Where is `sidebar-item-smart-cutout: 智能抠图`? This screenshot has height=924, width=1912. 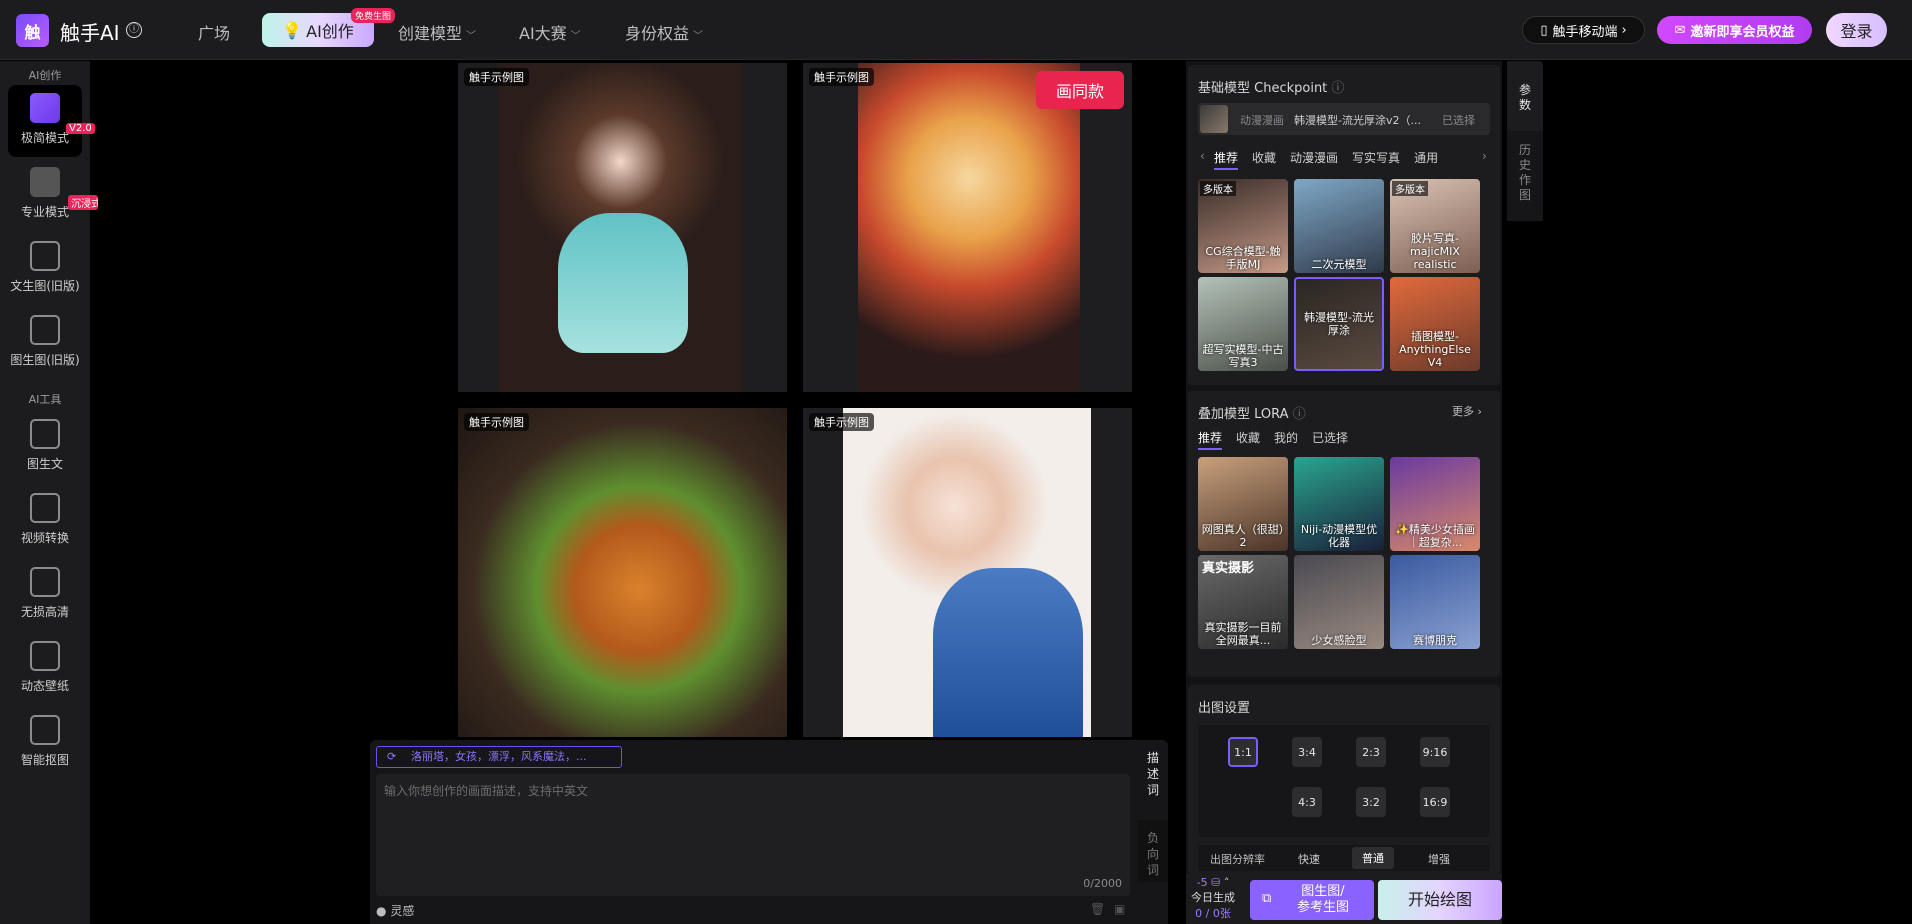
sidebar-item-smart-cutout: 智能抠图 is located at coordinates (45, 743).